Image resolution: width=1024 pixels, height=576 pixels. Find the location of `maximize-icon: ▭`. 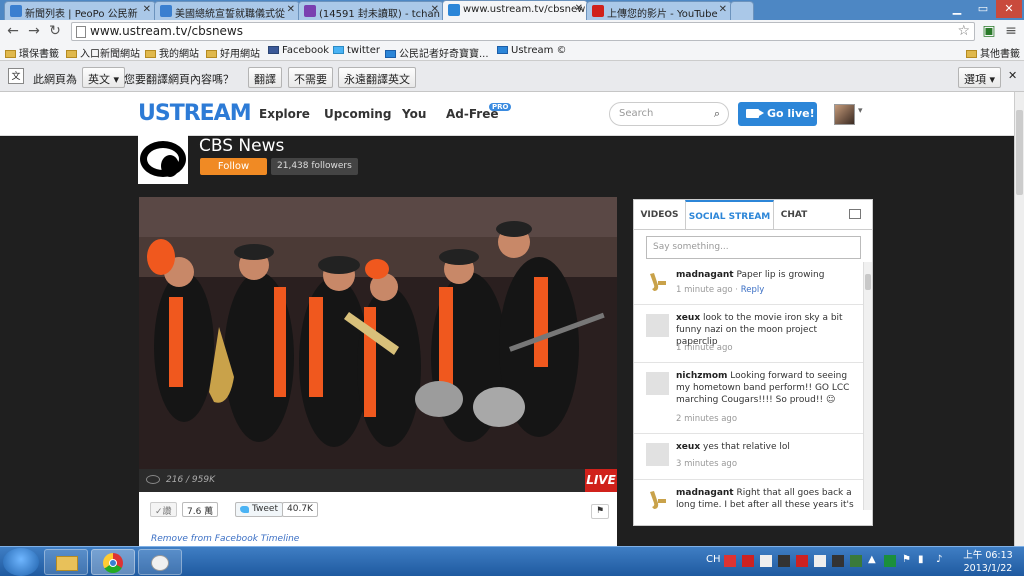

maximize-icon: ▭ is located at coordinates (983, 9).